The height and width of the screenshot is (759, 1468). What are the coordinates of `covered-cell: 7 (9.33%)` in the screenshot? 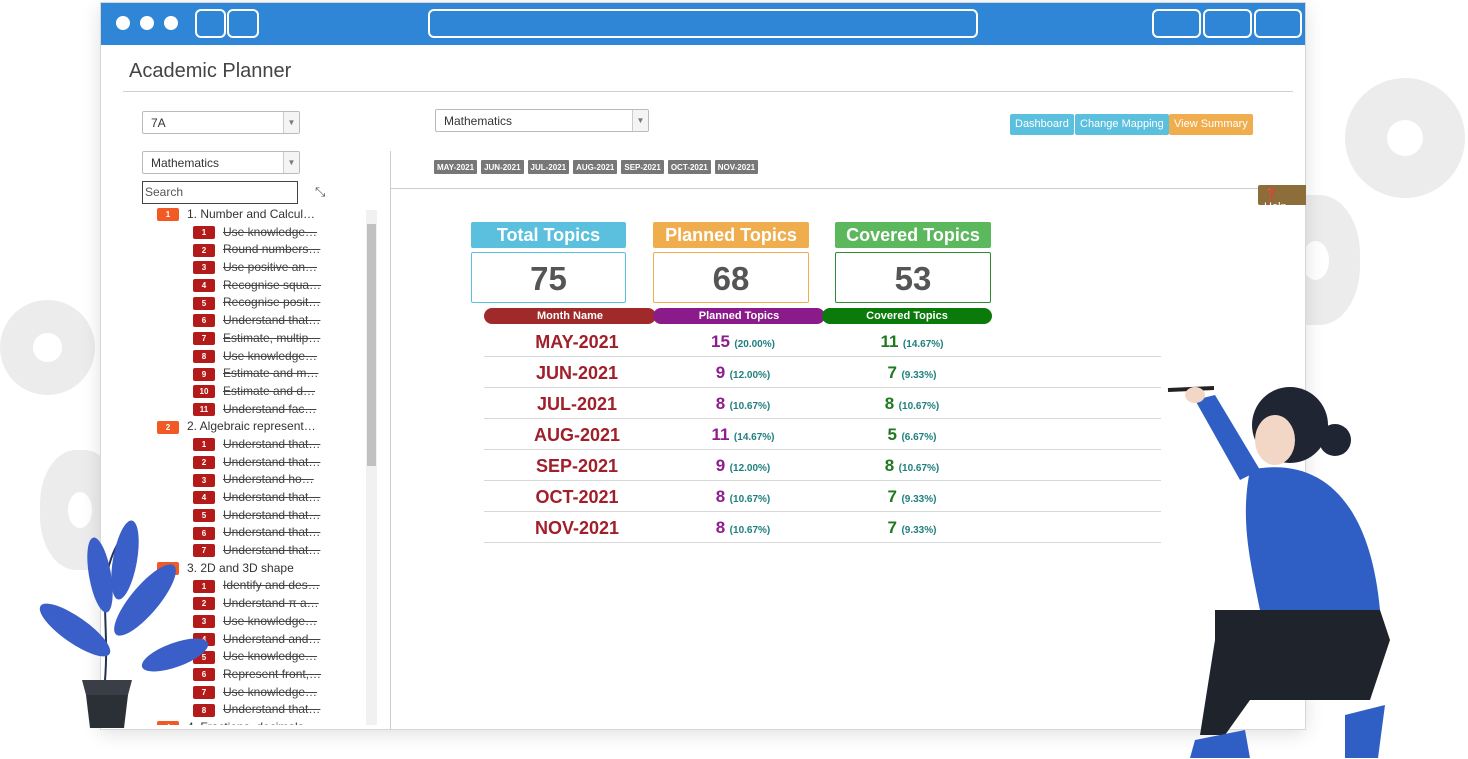 It's located at (912, 497).